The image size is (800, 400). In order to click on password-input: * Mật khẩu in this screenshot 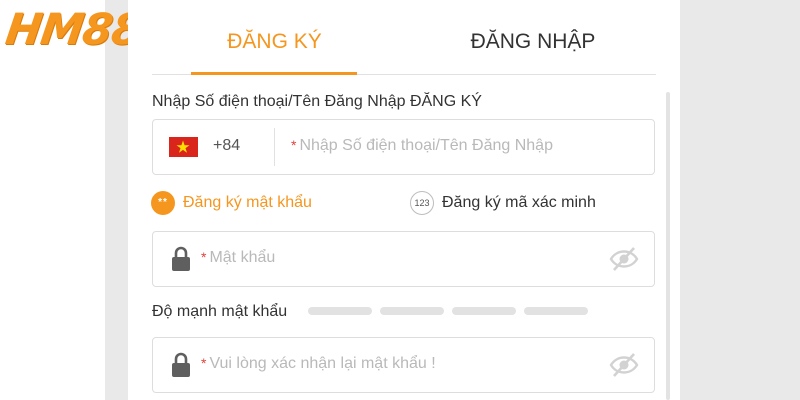, I will do `click(238, 258)`.